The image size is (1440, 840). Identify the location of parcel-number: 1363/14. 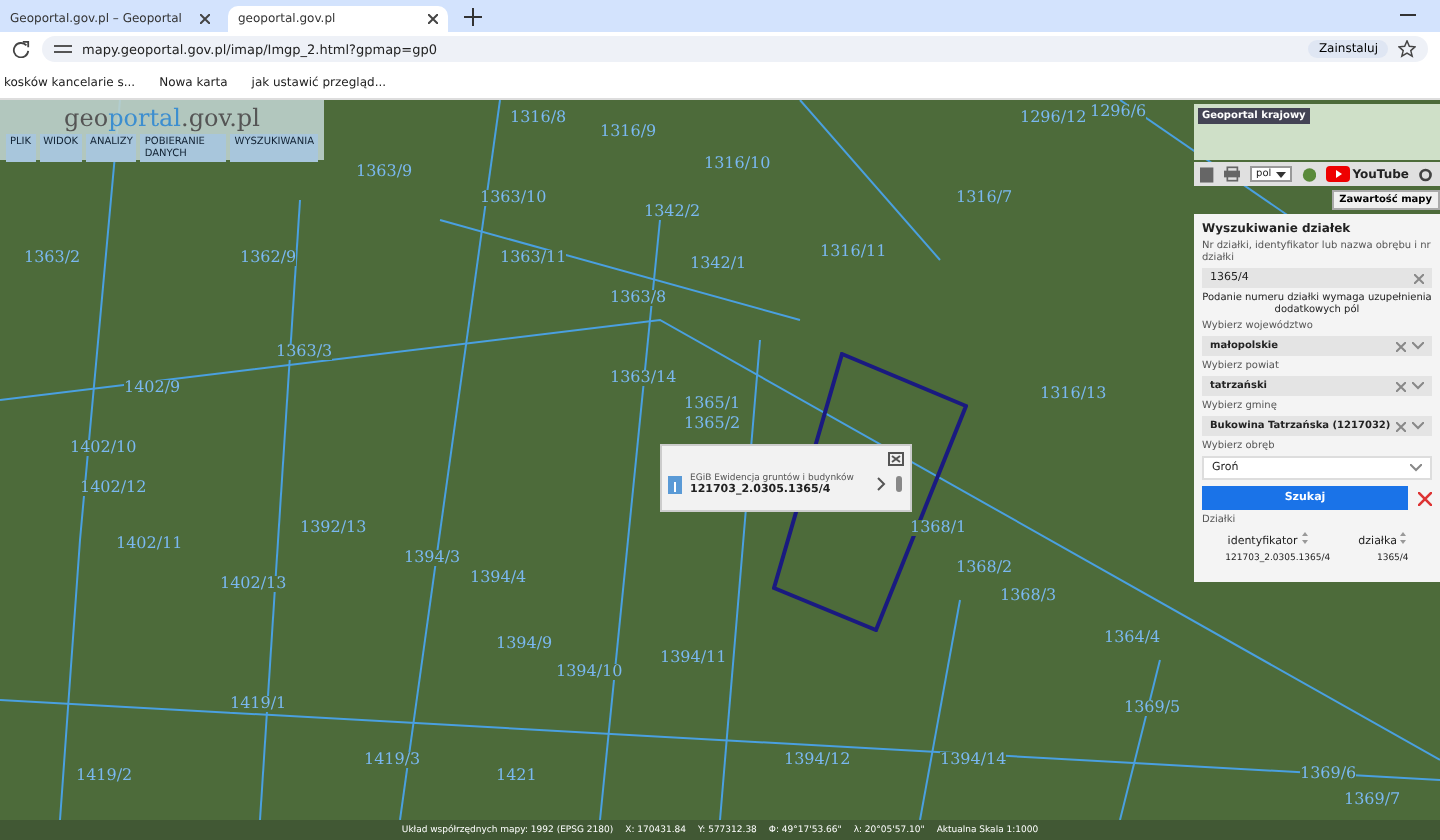
(643, 378).